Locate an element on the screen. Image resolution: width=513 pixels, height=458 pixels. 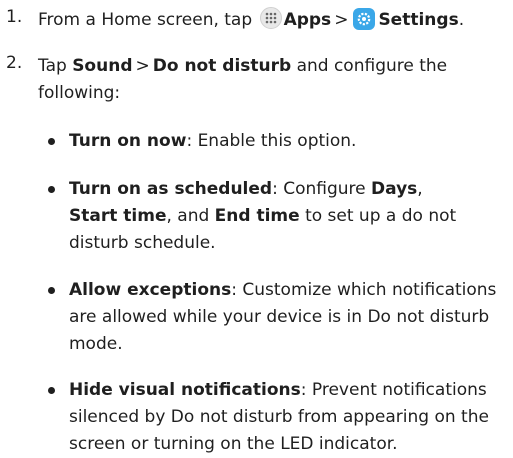
step-intro-text: From a Home screen, tap is located at coordinates (145, 20).